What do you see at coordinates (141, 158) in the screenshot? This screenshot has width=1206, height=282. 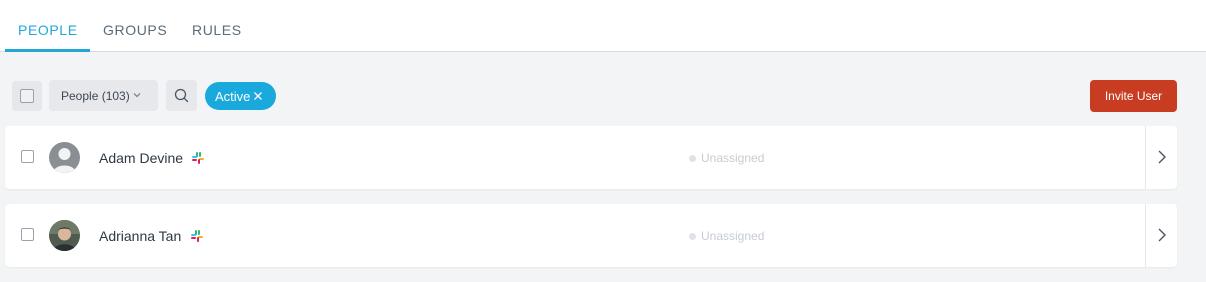 I see `user-name: Adam Devine` at bounding box center [141, 158].